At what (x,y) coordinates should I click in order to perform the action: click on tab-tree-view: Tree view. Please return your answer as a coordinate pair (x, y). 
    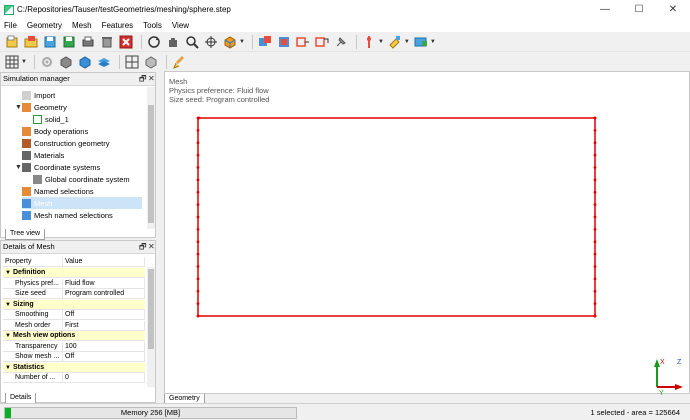
    Looking at the image, I should click on (25, 234).